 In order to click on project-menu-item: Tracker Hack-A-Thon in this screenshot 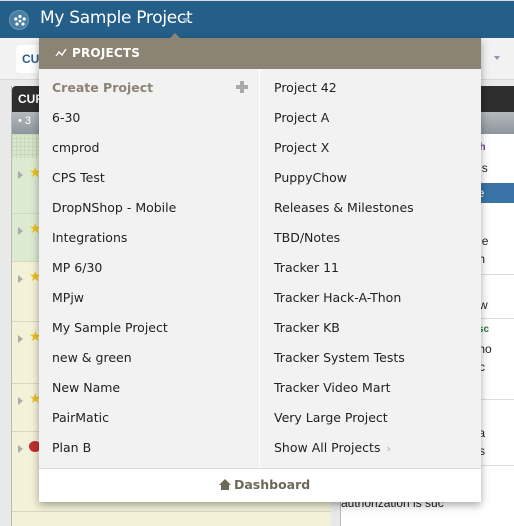, I will do `click(374, 298)`.